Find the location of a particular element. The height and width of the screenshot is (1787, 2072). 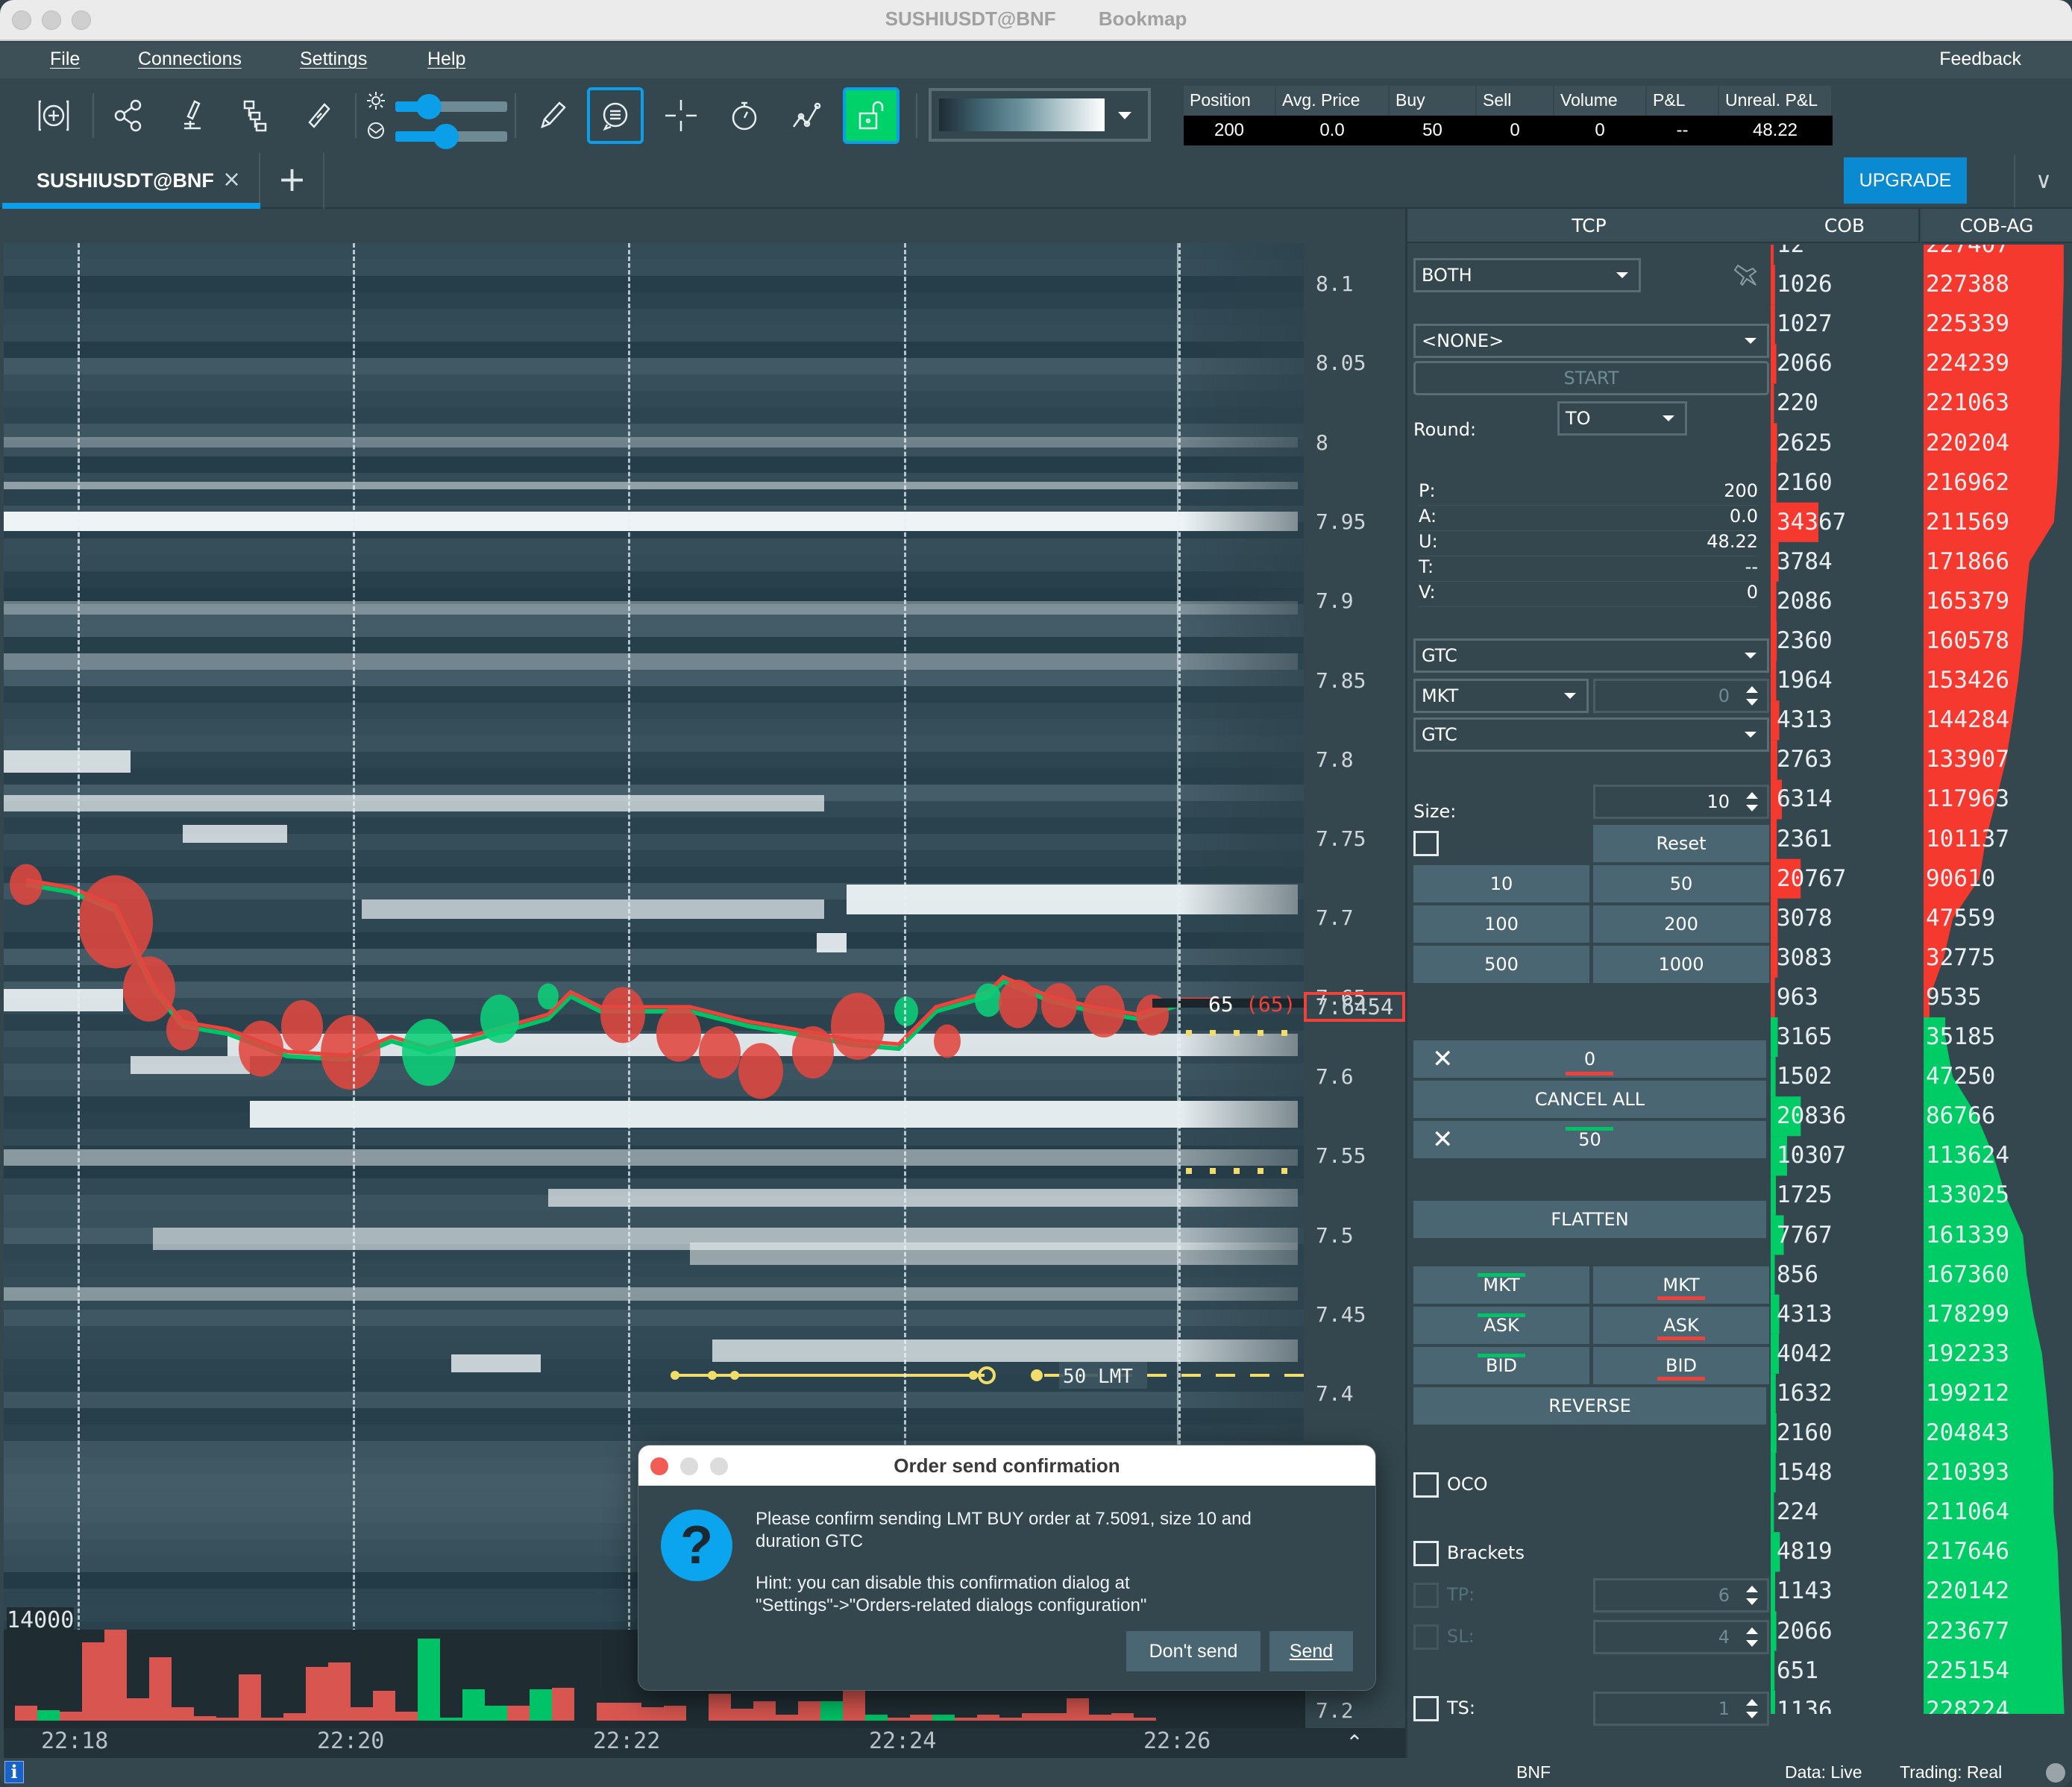

menu-help: Help is located at coordinates (446, 59).